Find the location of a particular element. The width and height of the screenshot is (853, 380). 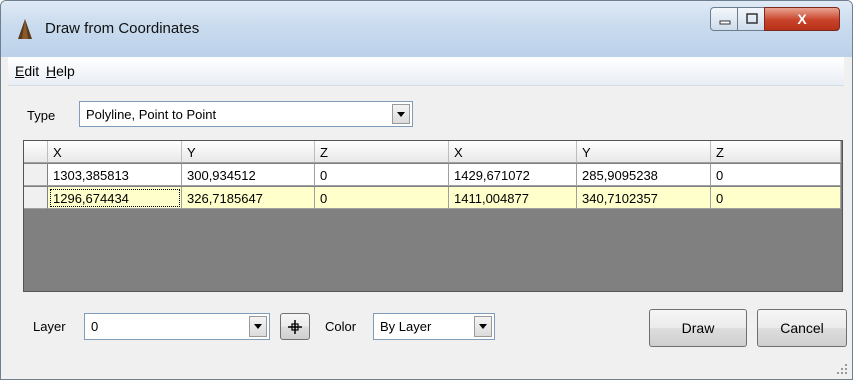

type-select-value: Polyline, Point to Point is located at coordinates (151, 114).